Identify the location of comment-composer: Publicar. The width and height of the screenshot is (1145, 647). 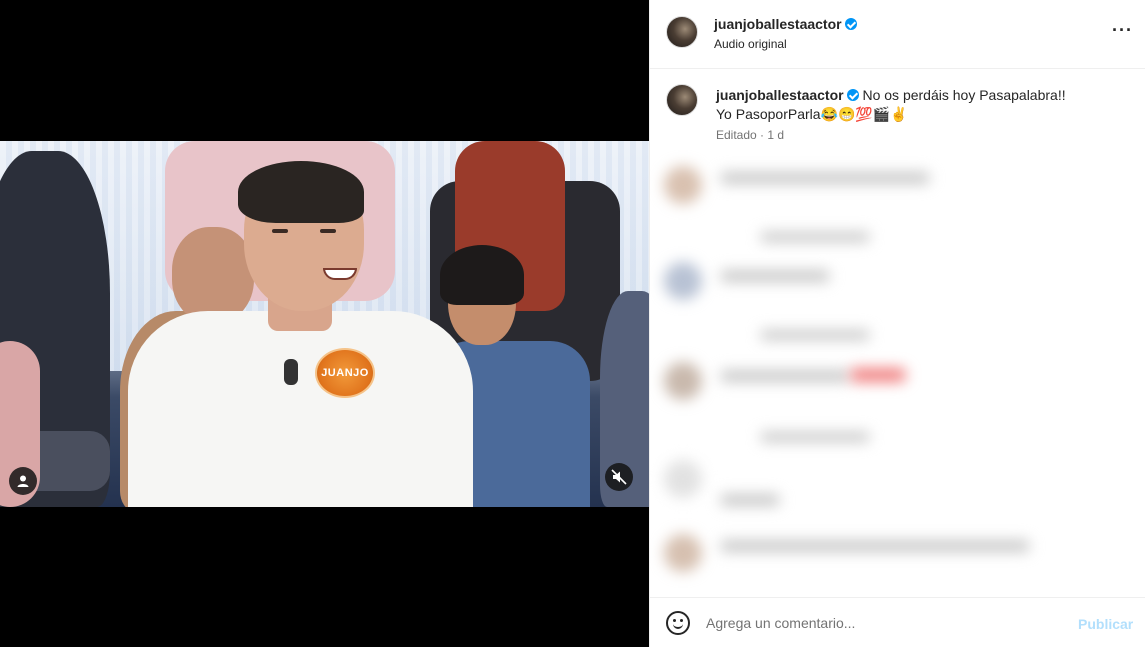
(897, 622).